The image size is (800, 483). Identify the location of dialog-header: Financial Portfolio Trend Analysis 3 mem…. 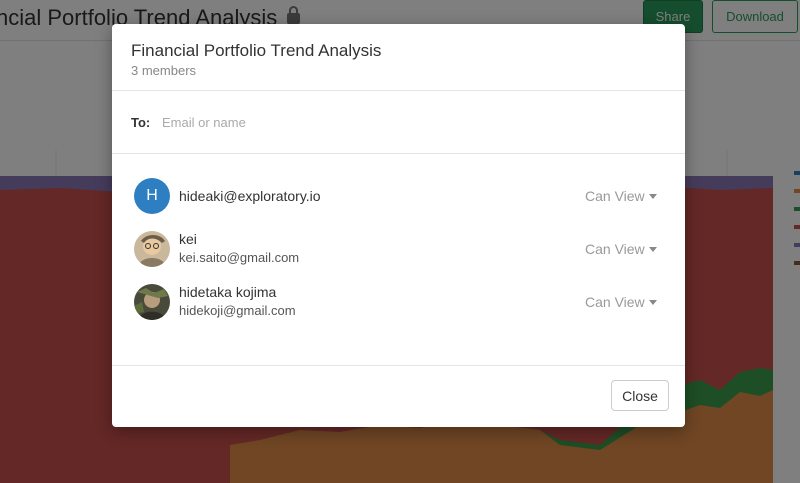
(398, 57).